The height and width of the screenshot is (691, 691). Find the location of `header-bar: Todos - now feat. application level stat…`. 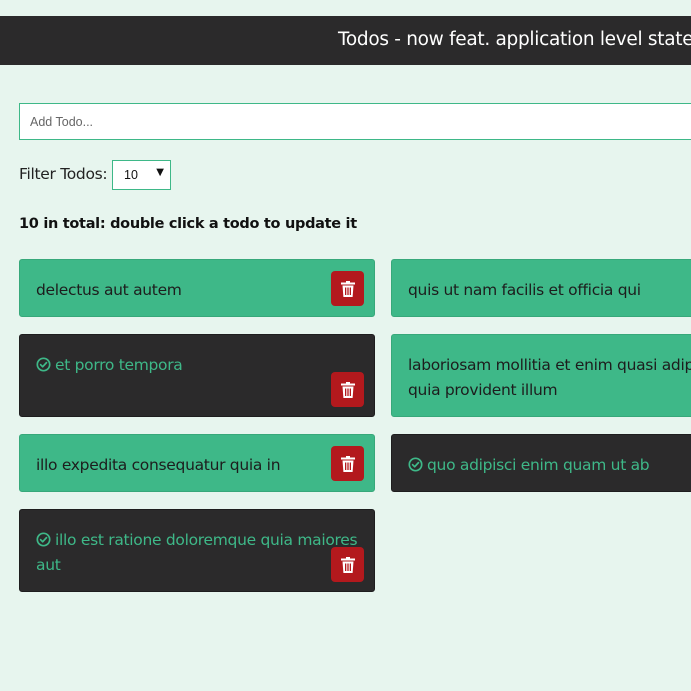

header-bar: Todos - now feat. application level stat… is located at coordinates (345, 40).